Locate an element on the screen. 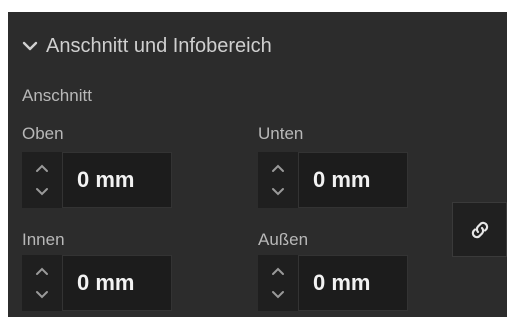  innen-label: Innen is located at coordinates (43, 239).